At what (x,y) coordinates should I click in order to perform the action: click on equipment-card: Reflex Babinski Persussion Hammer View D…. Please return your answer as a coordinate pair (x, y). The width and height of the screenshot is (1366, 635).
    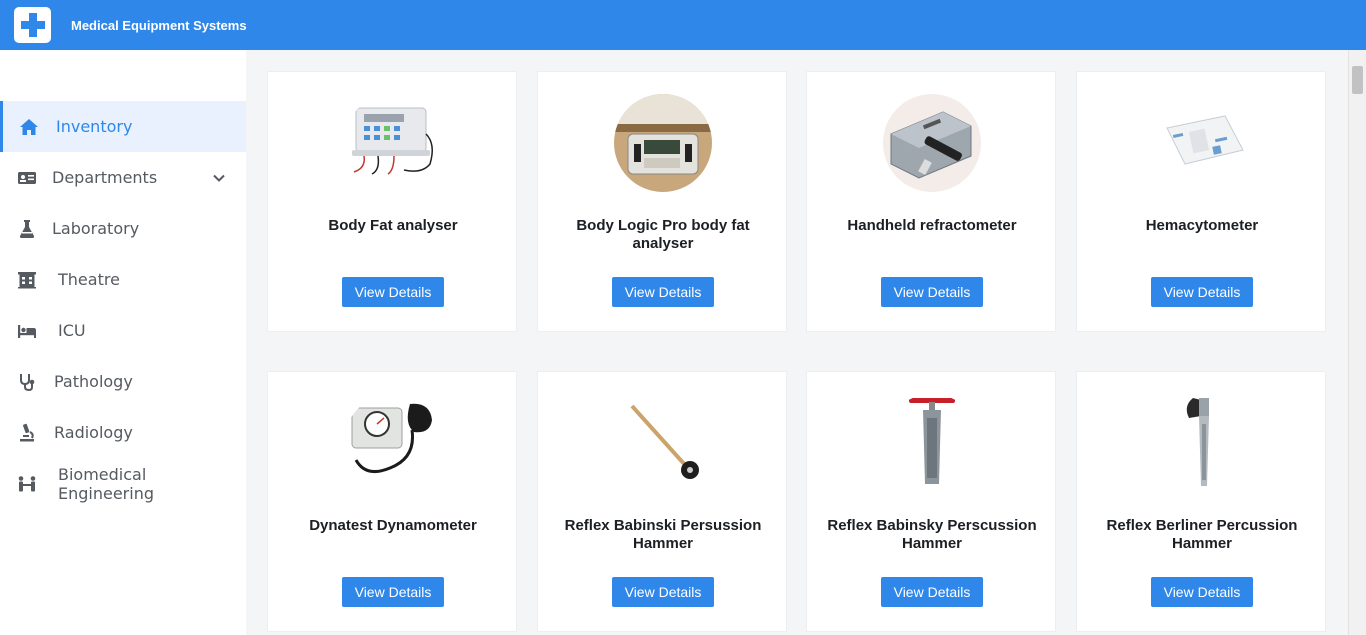
    Looking at the image, I should click on (662, 501).